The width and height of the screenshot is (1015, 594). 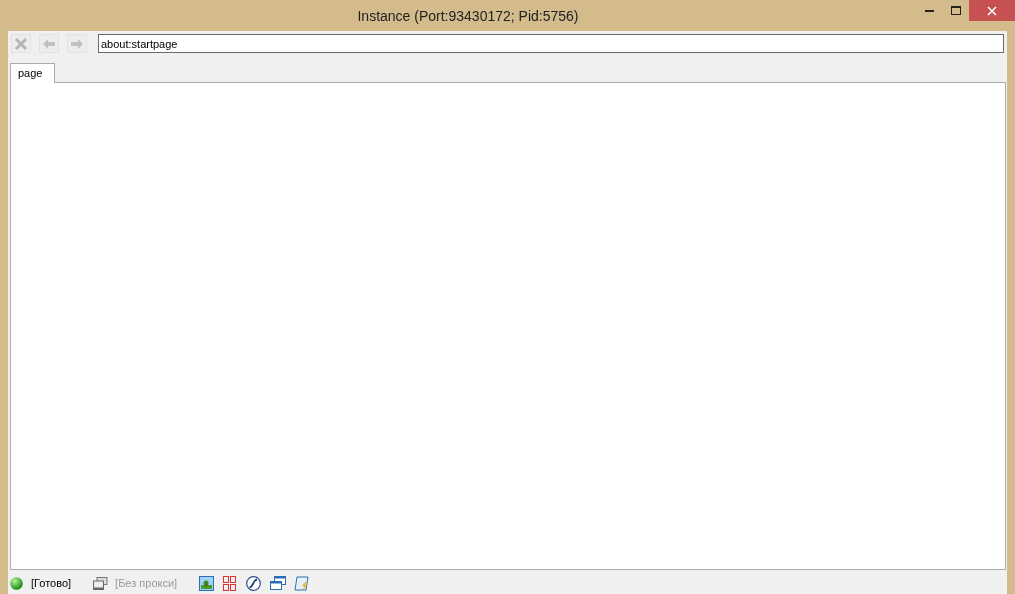 I want to click on proxy-status: [Без прокси], so click(x=146, y=583).